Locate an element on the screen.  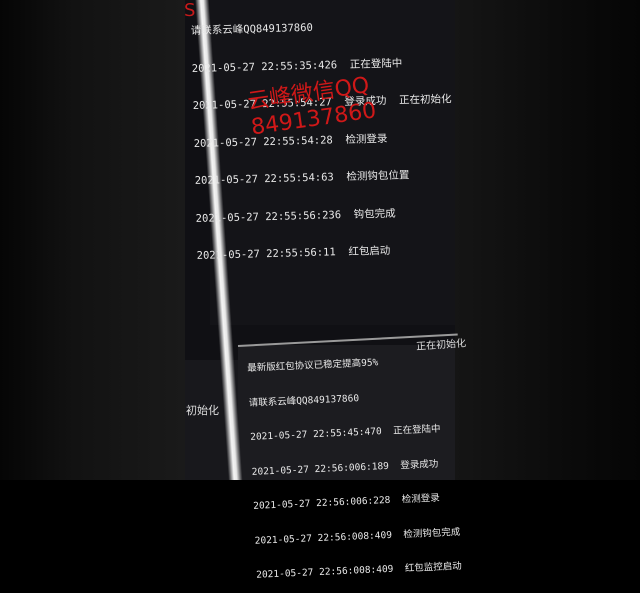
console-subheader: 请联系云峰QQ849137860 is located at coordinates (304, 400).